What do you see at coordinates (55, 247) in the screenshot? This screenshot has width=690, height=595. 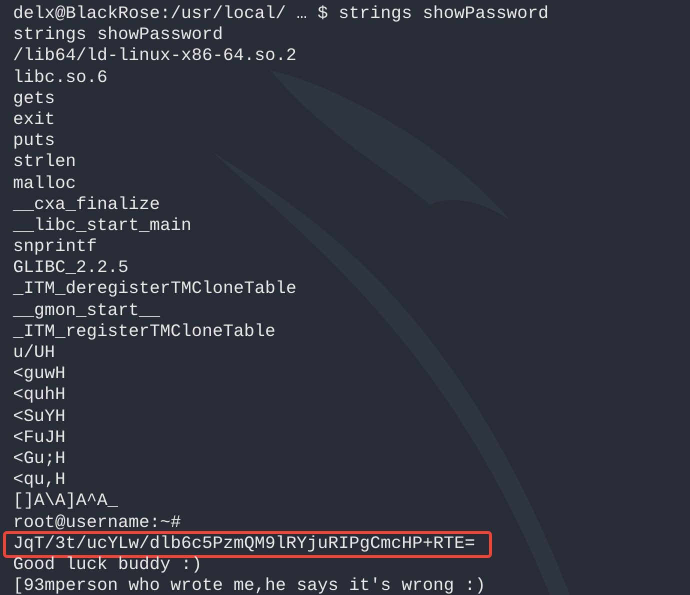 I see `output-line: snprintf` at bounding box center [55, 247].